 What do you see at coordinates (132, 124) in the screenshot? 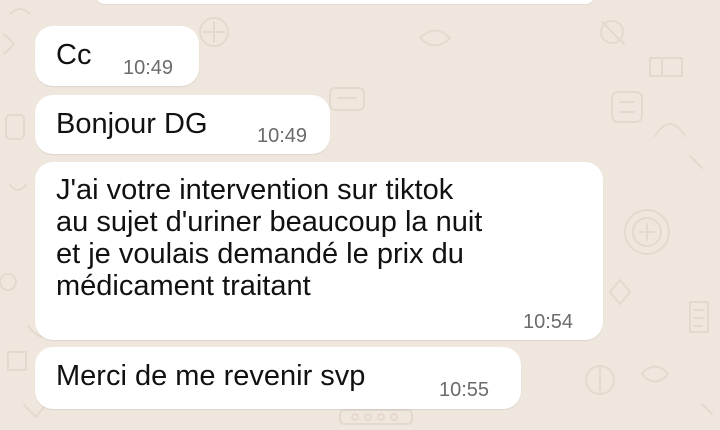
I see `message-text: Bonjour DG` at bounding box center [132, 124].